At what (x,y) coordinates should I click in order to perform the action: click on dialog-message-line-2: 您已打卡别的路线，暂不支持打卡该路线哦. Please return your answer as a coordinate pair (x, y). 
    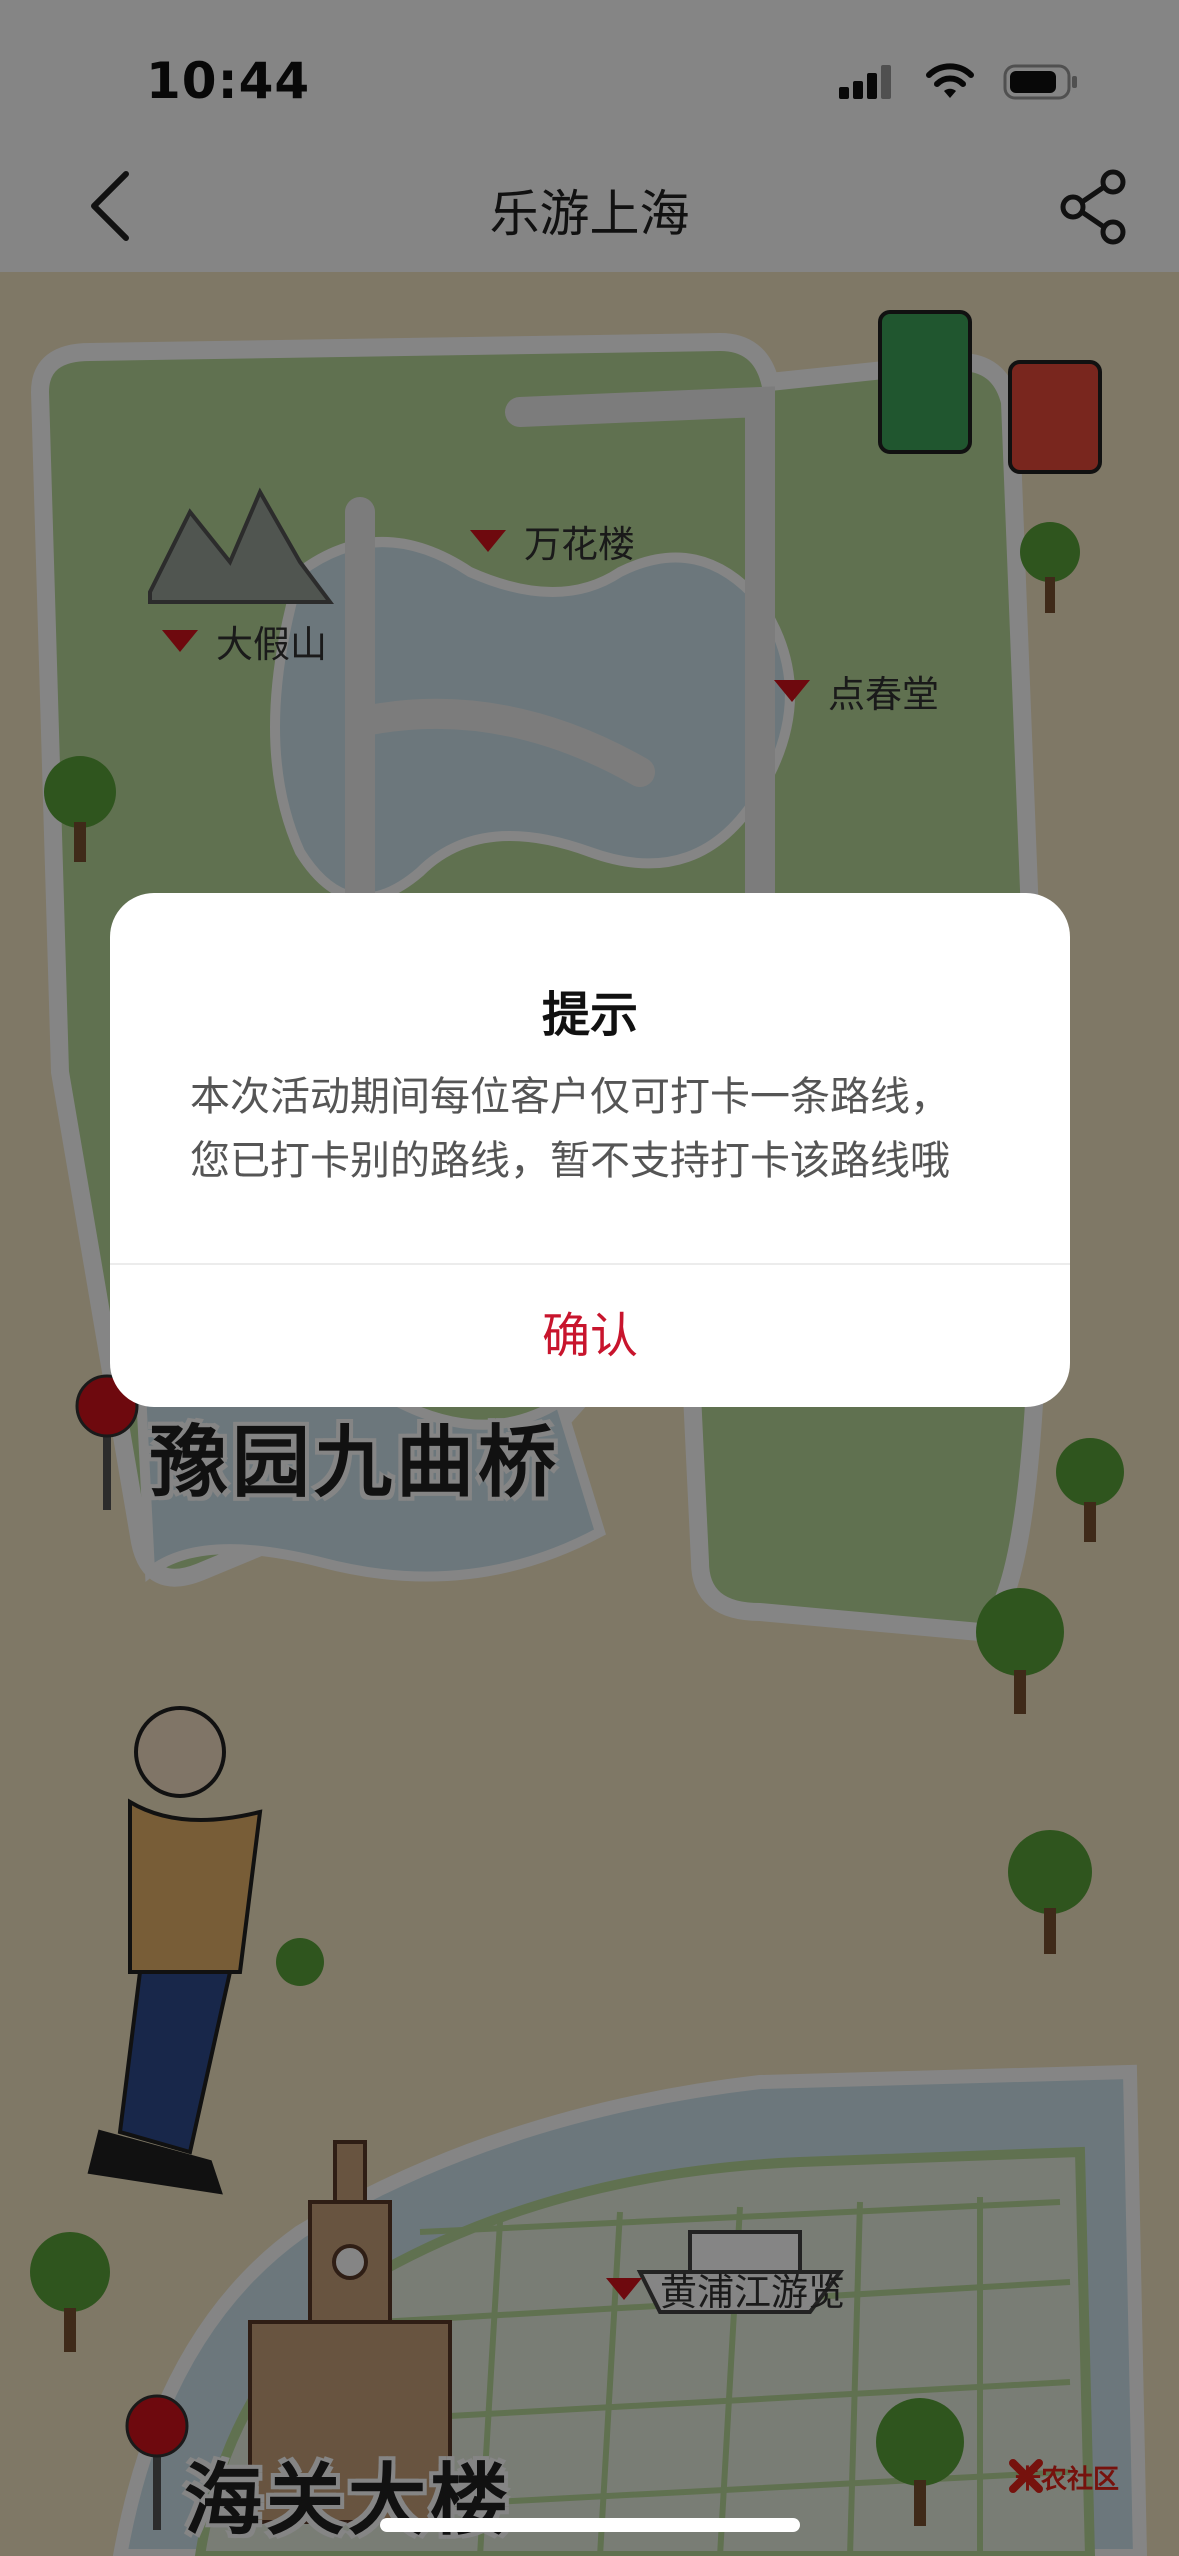
    Looking at the image, I should click on (570, 1161).